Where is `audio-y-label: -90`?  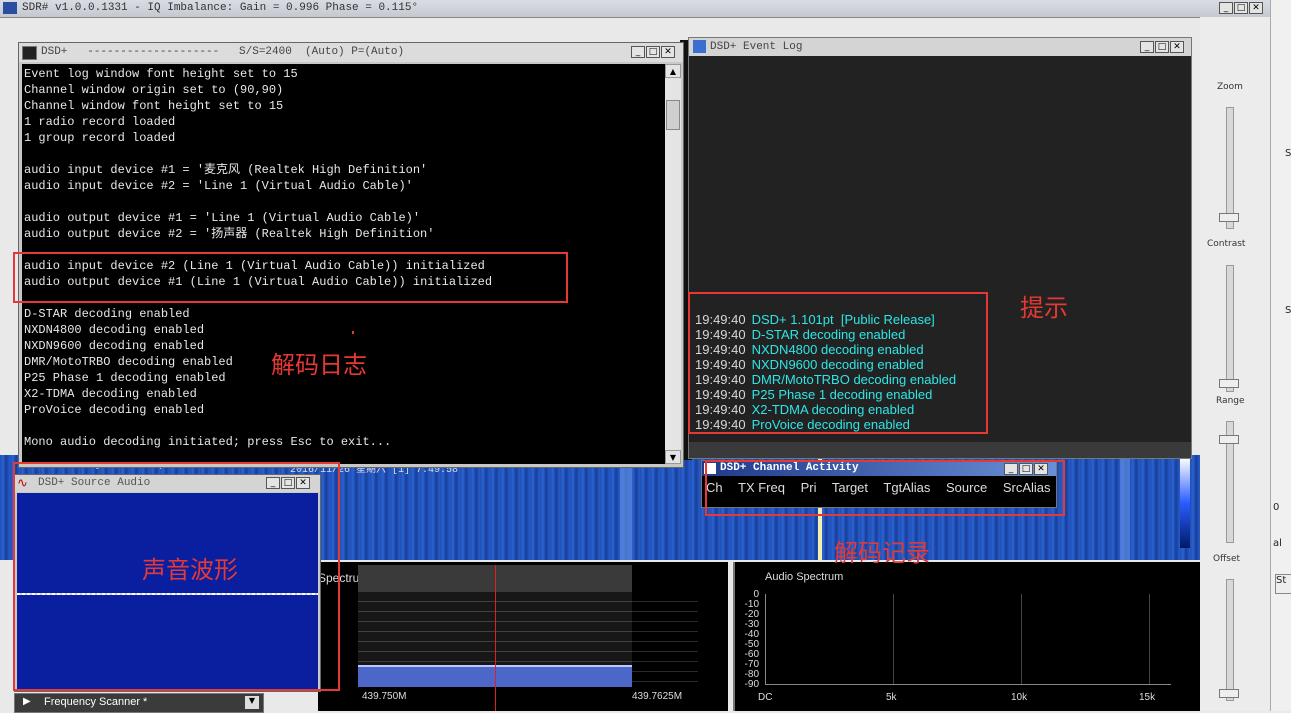
audio-y-label: -90 is located at coordinates (751, 684).